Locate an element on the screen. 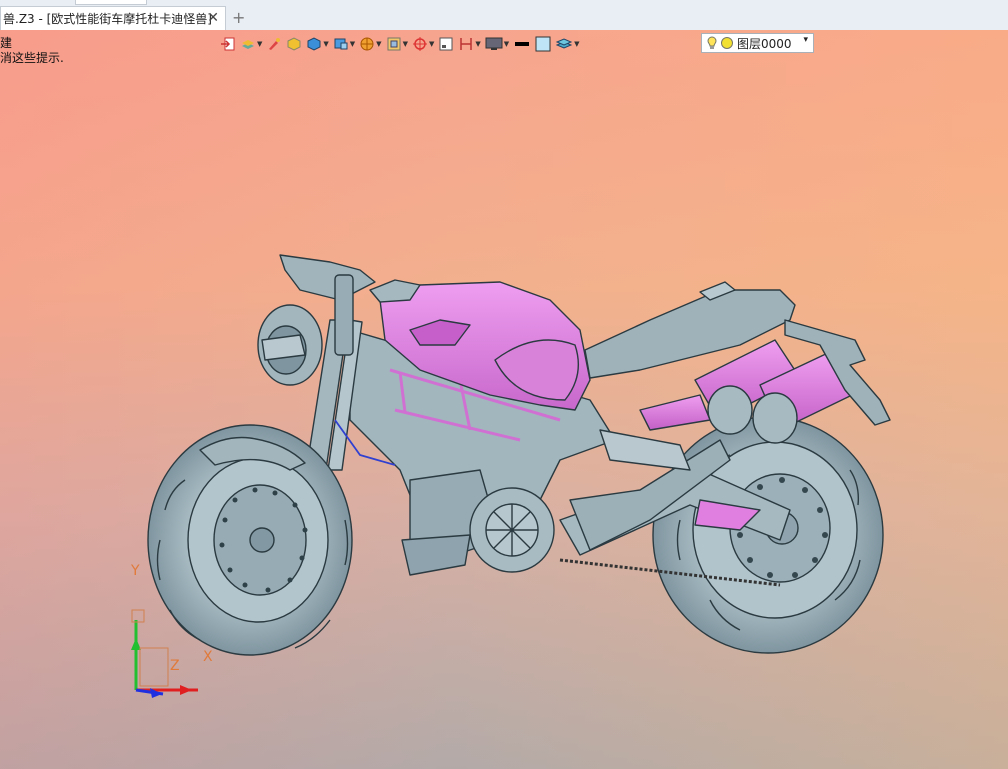 The height and width of the screenshot is (769, 1008). layer-color-icon is located at coordinates (727, 43).